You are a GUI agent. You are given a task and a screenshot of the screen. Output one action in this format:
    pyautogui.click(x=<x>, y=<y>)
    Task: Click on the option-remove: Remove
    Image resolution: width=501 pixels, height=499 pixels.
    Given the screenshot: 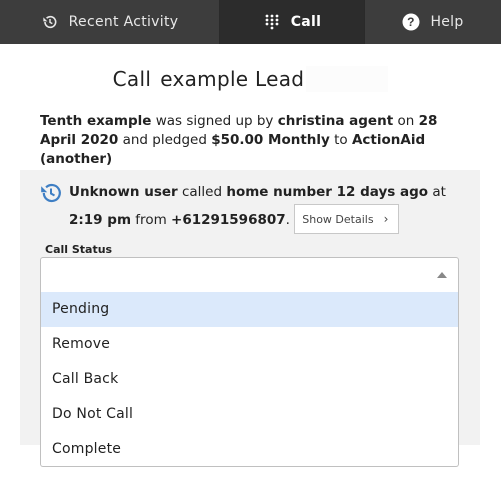 What is the action you would take?
    pyautogui.click(x=249, y=344)
    